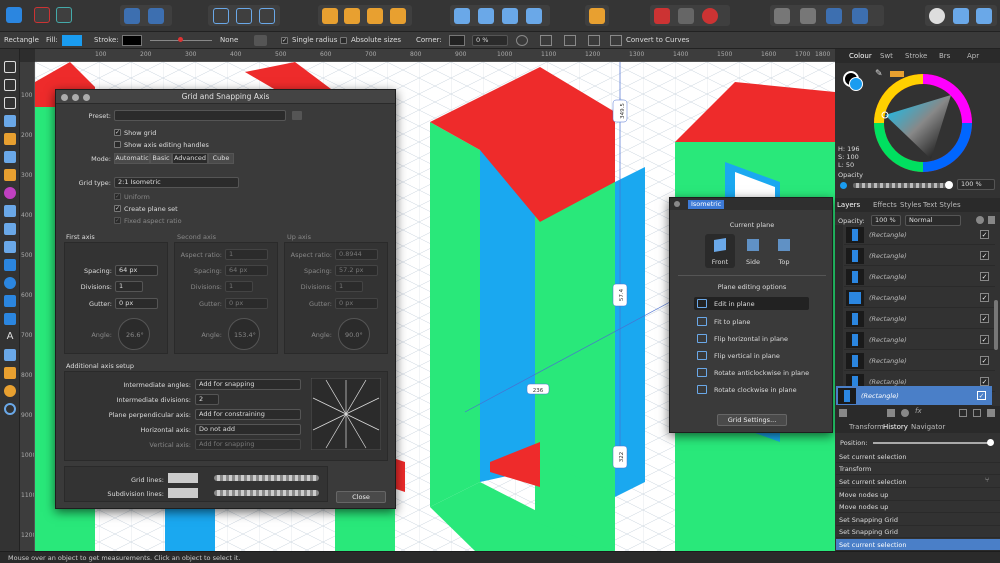 Image resolution: width=1000 pixels, height=563 pixels. Describe the element at coordinates (860, 56) in the screenshot. I see `tab-colour: Colour` at that location.